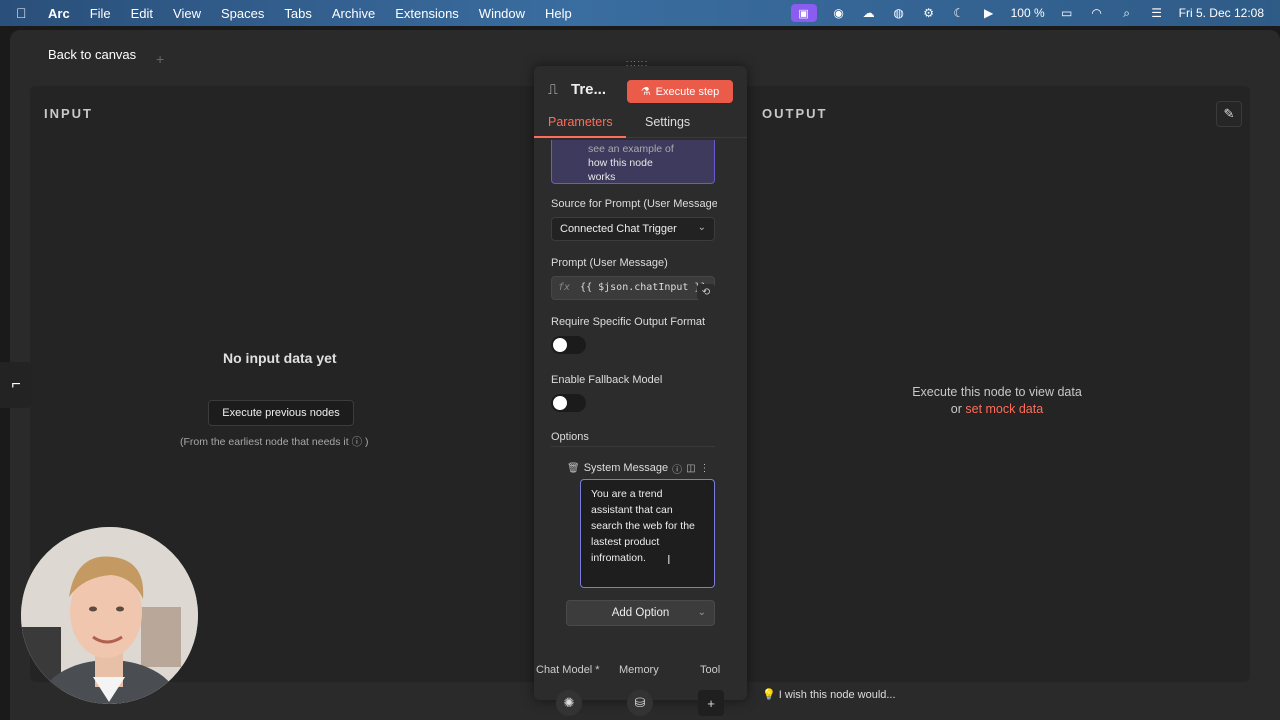 This screenshot has height=720, width=1280. What do you see at coordinates (633, 446) in the screenshot?
I see `options-divider` at bounding box center [633, 446].